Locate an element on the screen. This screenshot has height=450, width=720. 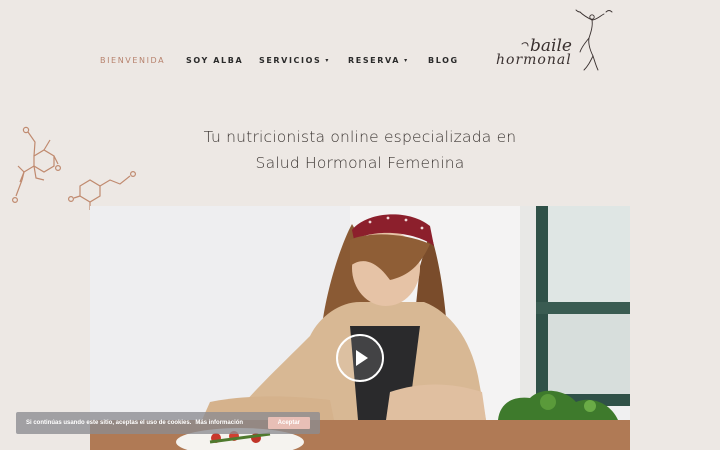
nav-item-servicios: SERVICIOS ▾ is located at coordinates (294, 60).